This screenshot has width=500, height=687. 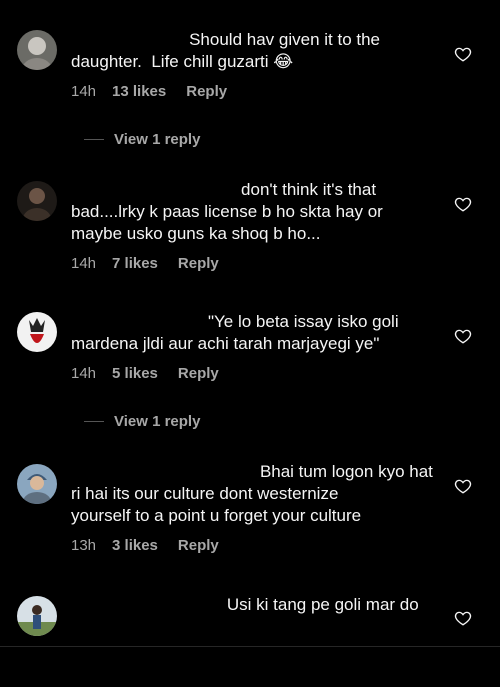 What do you see at coordinates (84, 545) in the screenshot?
I see `comment-time: 13h` at bounding box center [84, 545].